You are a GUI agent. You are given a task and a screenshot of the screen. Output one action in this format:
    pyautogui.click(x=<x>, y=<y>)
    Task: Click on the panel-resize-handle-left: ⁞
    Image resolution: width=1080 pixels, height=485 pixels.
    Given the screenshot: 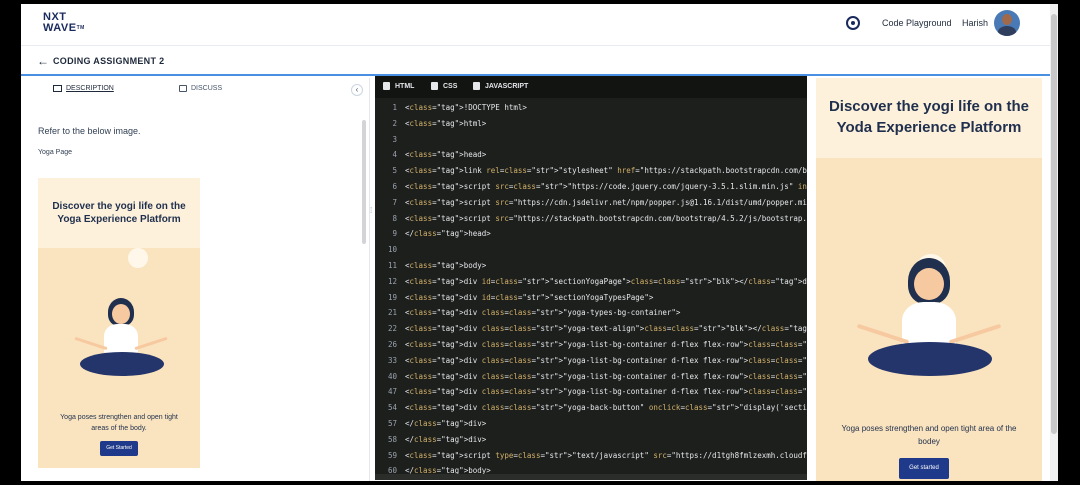 What is the action you would take?
    pyautogui.click(x=371, y=218)
    